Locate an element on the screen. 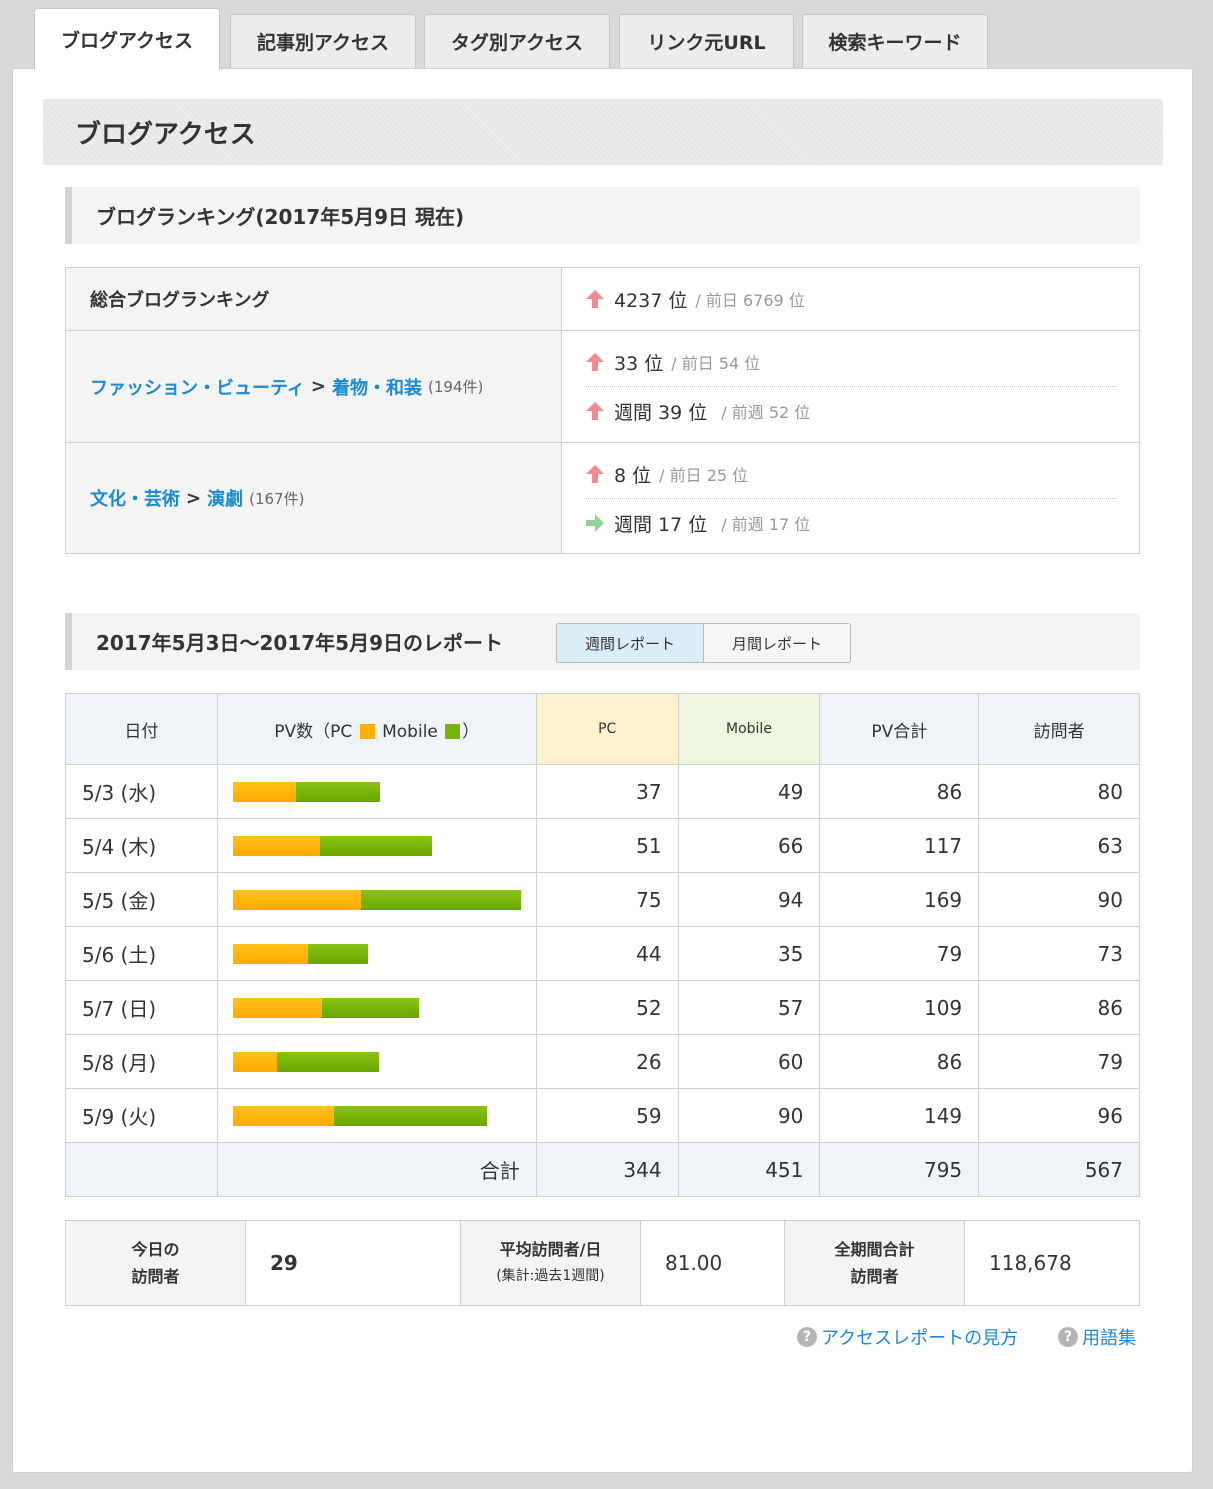 The image size is (1213, 1489). mobile-cell: 35 is located at coordinates (749, 953).